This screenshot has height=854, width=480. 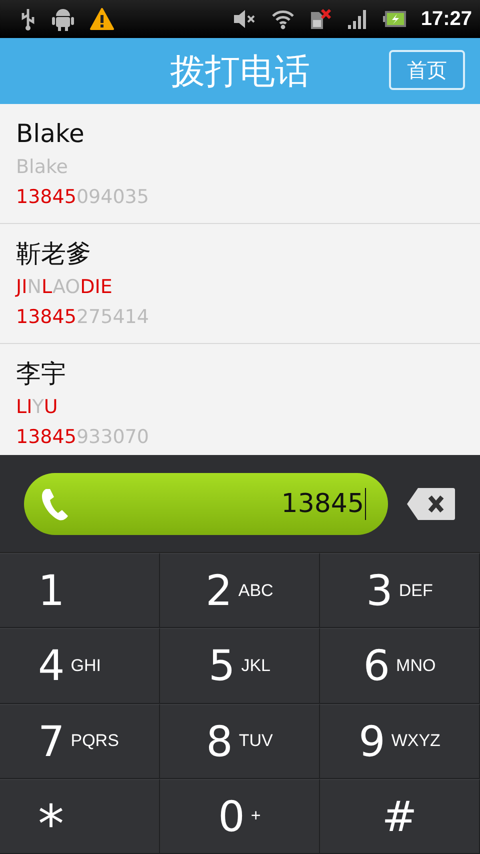 What do you see at coordinates (394, 19) in the screenshot?
I see `battery-charging-icon` at bounding box center [394, 19].